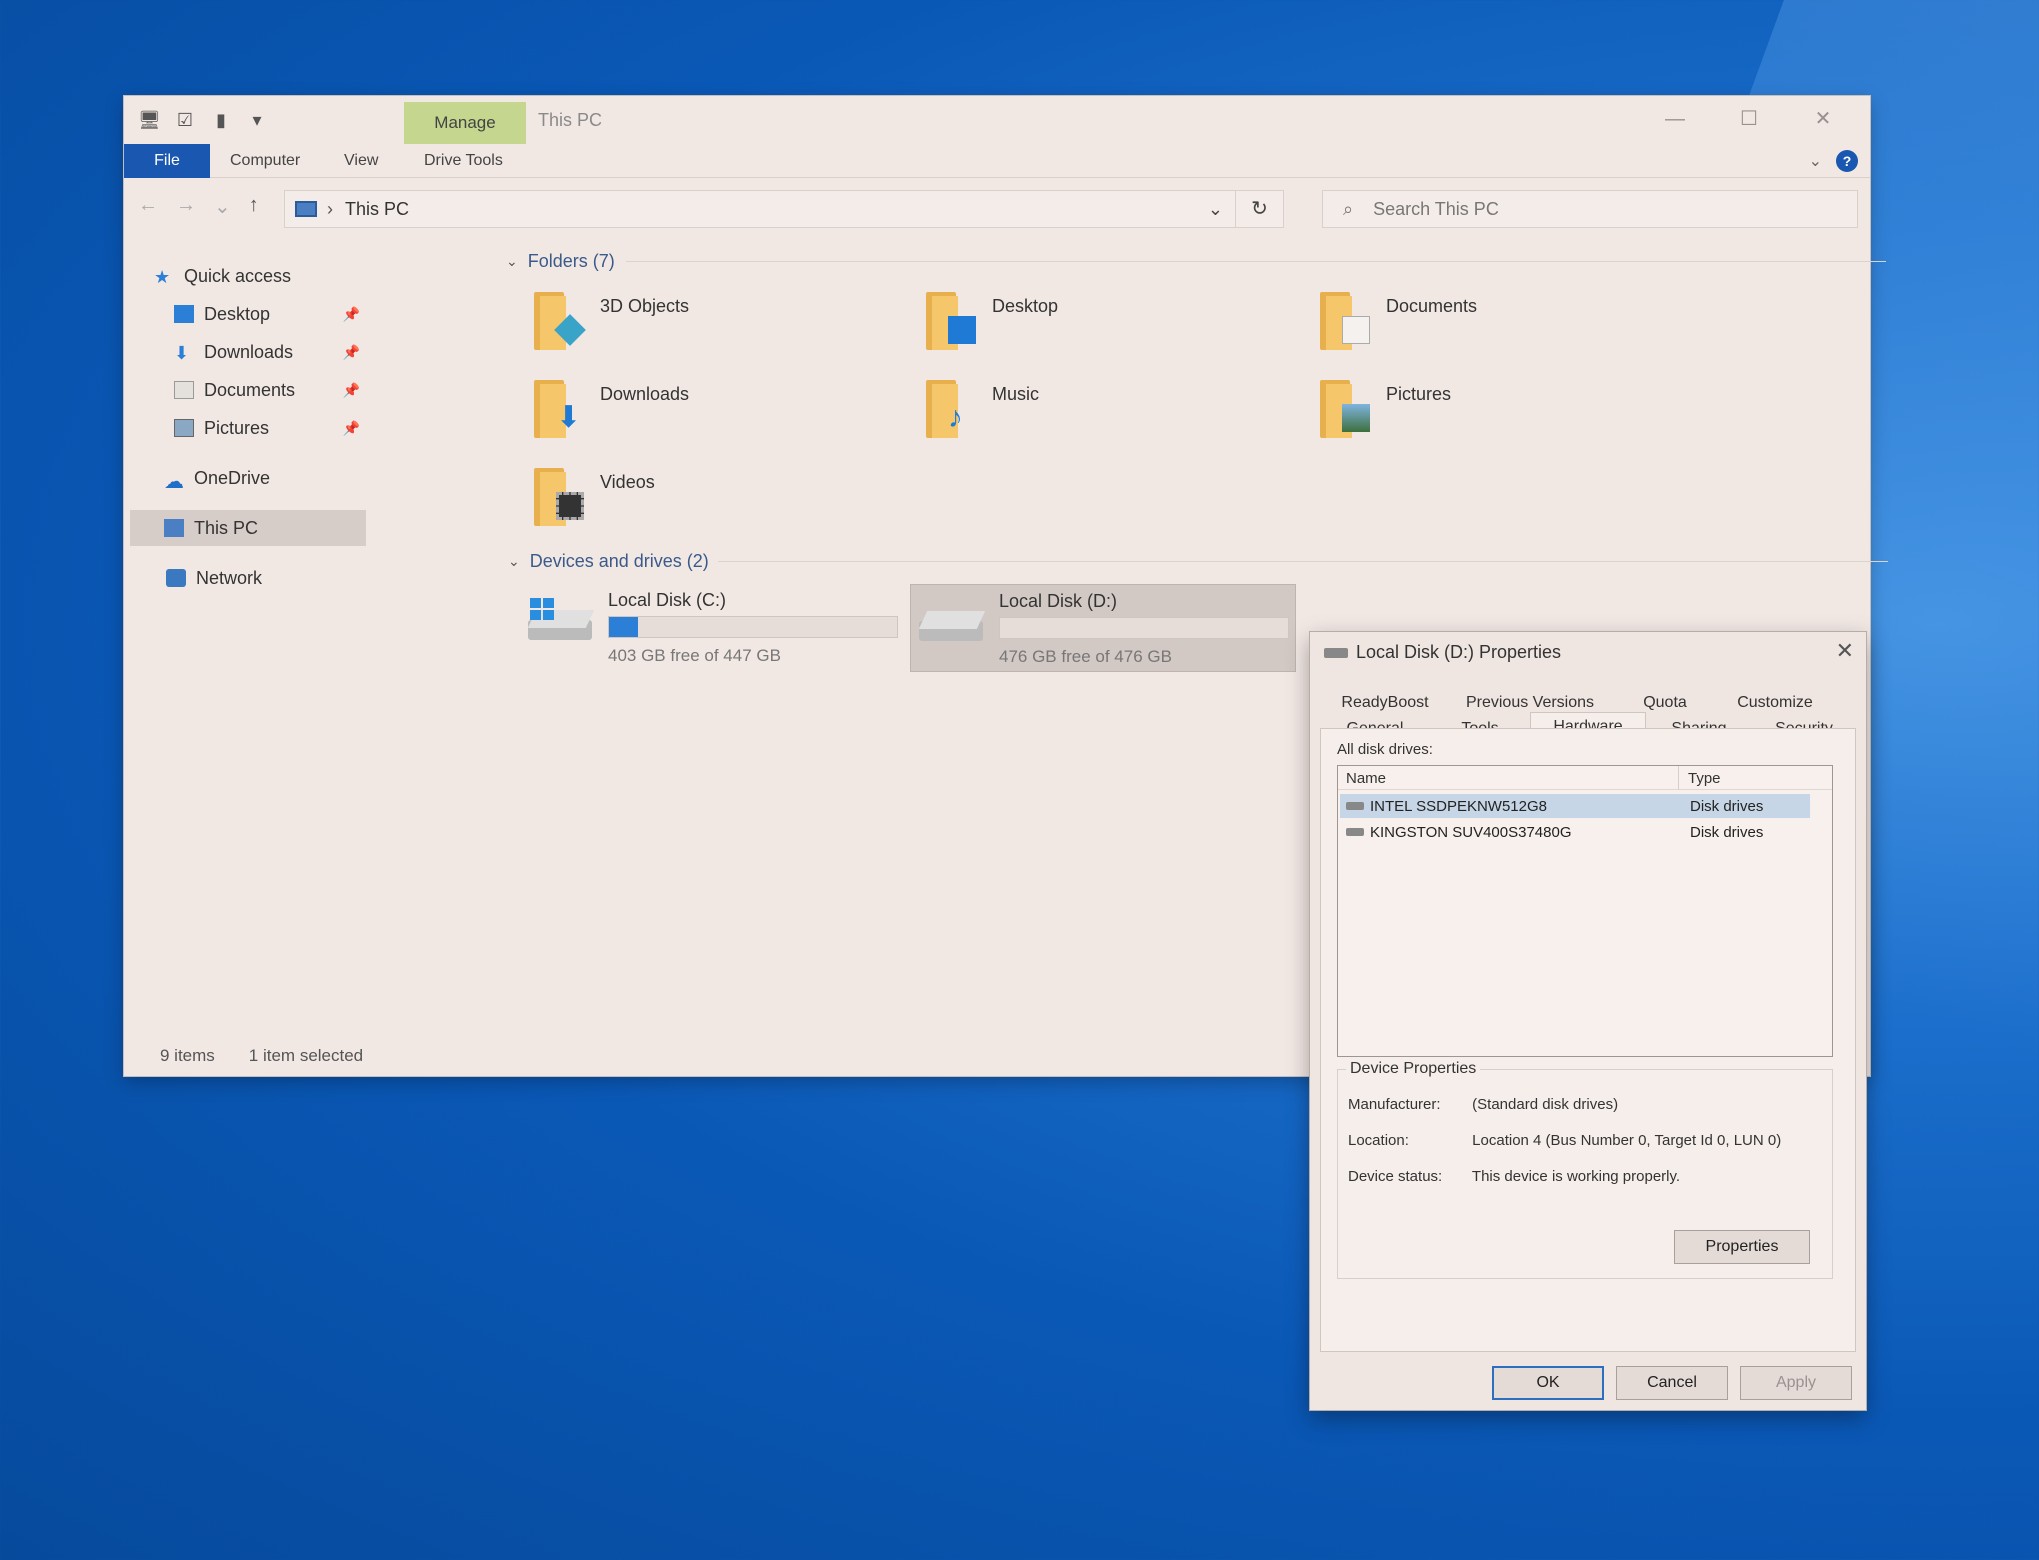 Image resolution: width=2039 pixels, height=1560 pixels. What do you see at coordinates (463, 161) in the screenshot?
I see `tab-drive-tools: Drive Tools` at bounding box center [463, 161].